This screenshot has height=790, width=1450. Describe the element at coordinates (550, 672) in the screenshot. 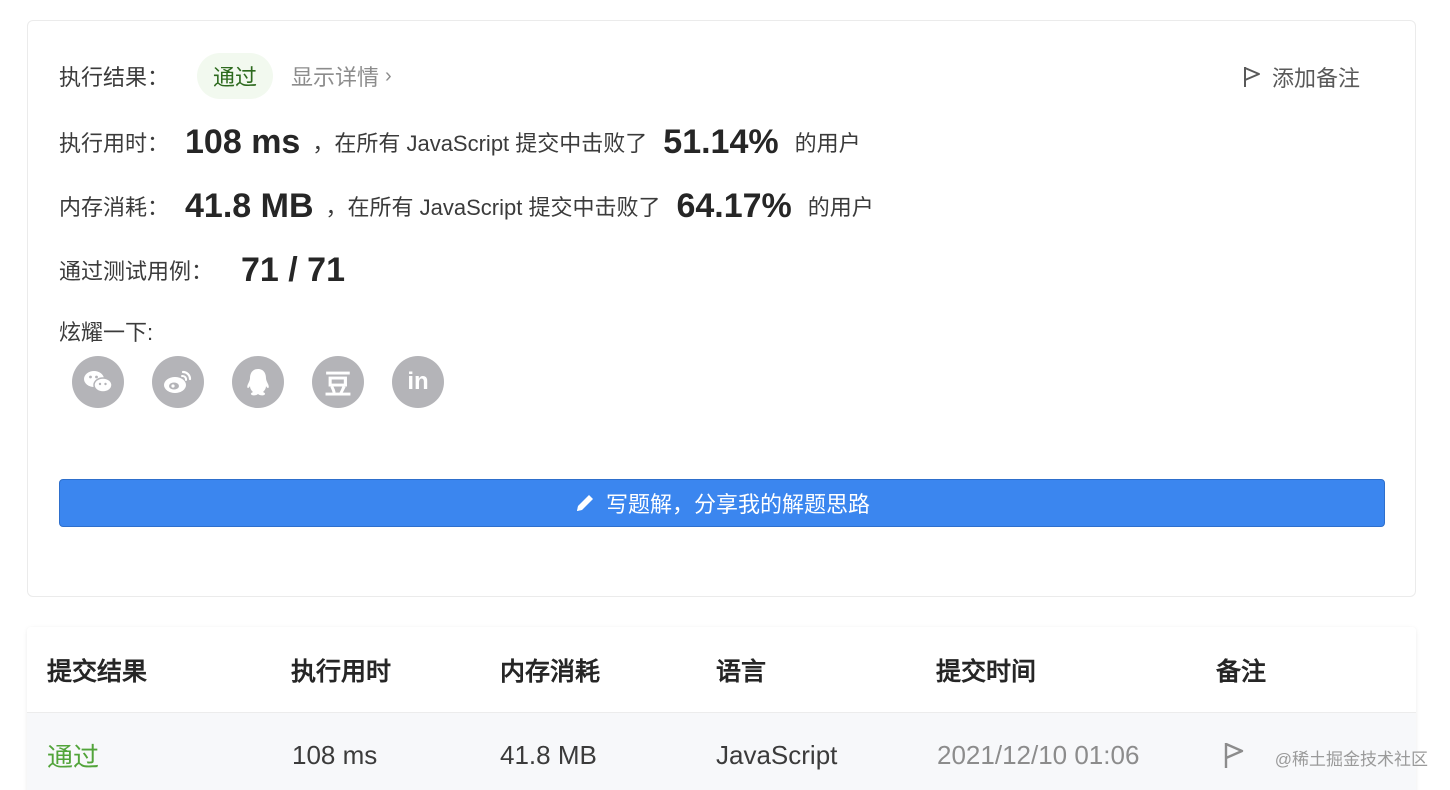

I see `header-memory: 内存消耗` at that location.